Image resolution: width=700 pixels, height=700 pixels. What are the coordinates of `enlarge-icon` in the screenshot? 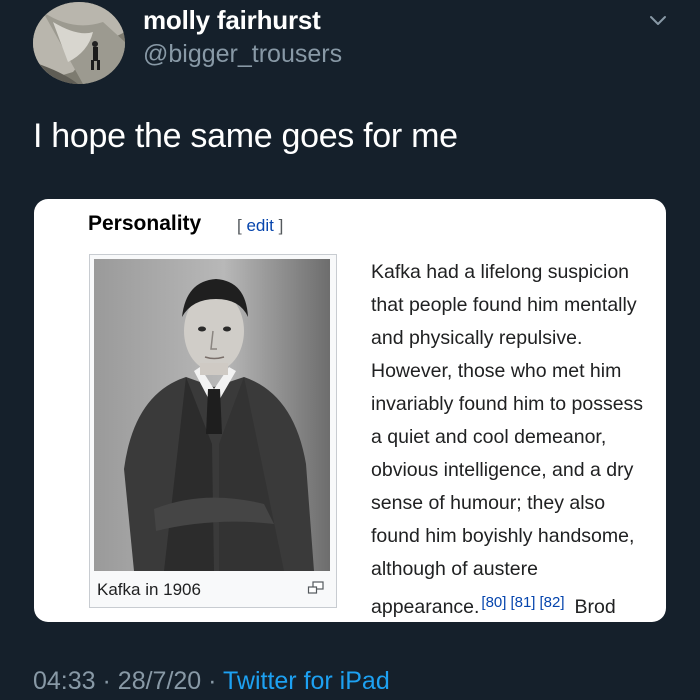 It's located at (316, 588).